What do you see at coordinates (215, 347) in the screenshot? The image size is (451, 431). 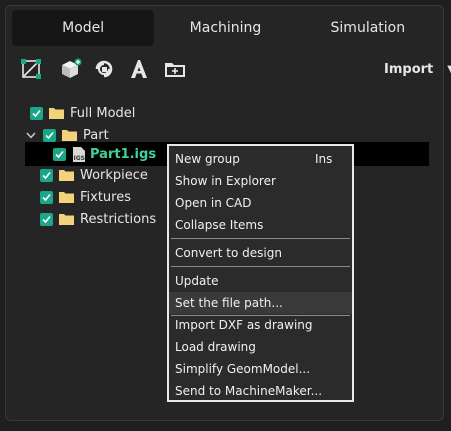 I see `menu-label-load-drawing: Load drawing` at bounding box center [215, 347].